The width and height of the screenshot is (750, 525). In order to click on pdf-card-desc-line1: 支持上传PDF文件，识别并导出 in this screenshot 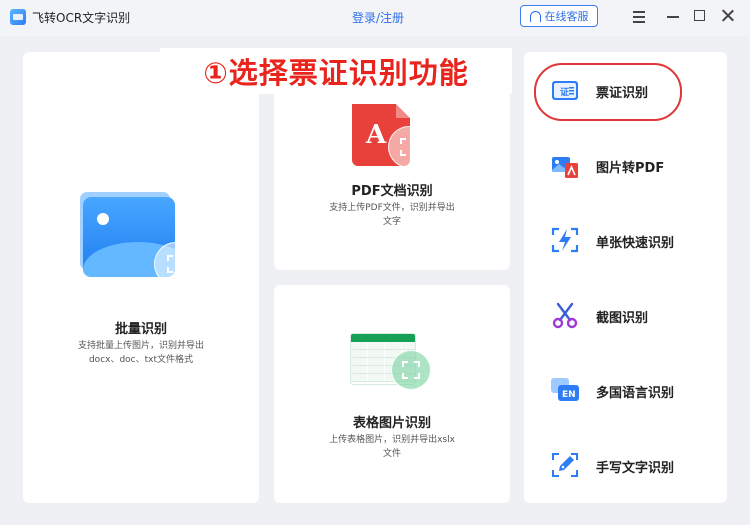, I will do `click(392, 208)`.